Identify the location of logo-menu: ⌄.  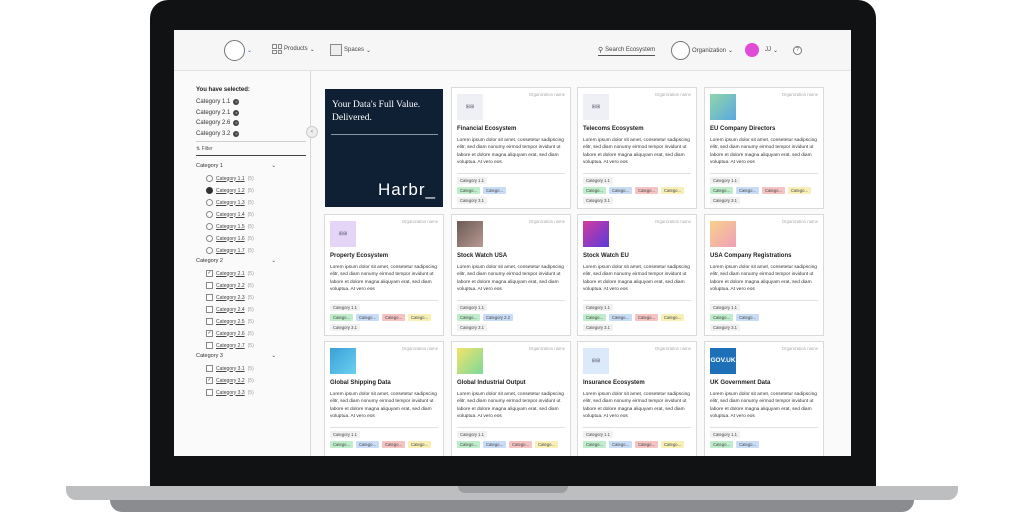
(238, 50).